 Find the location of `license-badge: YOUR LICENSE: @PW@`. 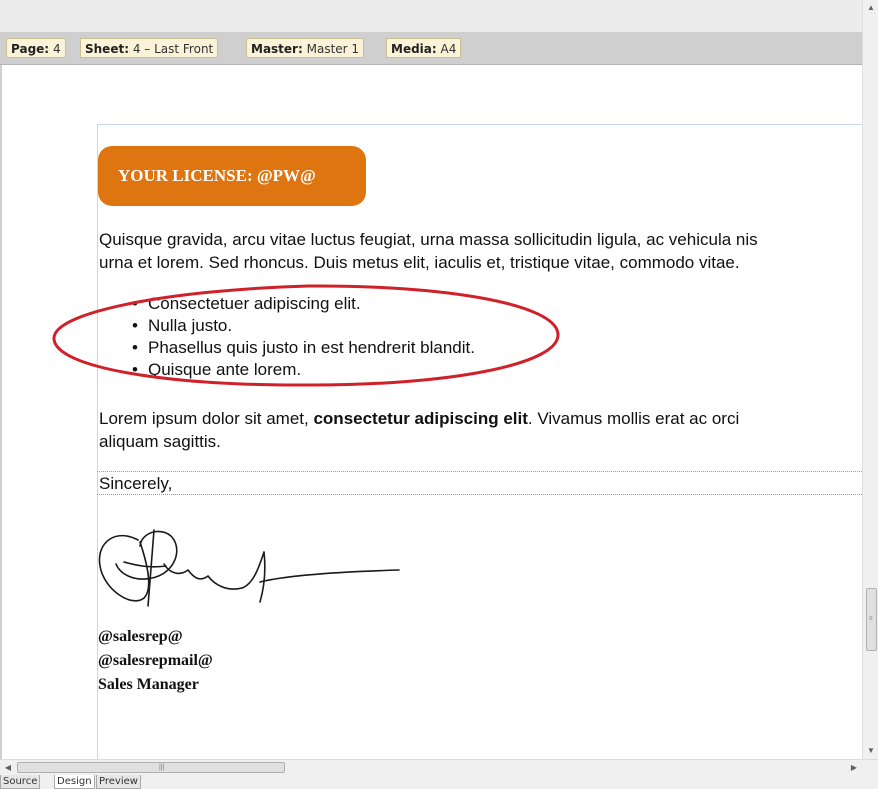

license-badge: YOUR LICENSE: @PW@ is located at coordinates (232, 176).